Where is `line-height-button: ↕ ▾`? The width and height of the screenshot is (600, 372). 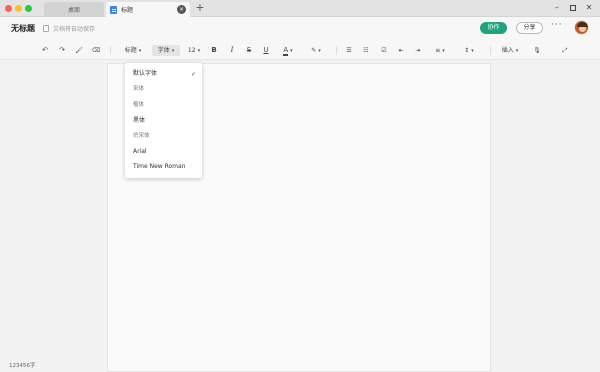 line-height-button: ↕ ▾ is located at coordinates (469, 50).